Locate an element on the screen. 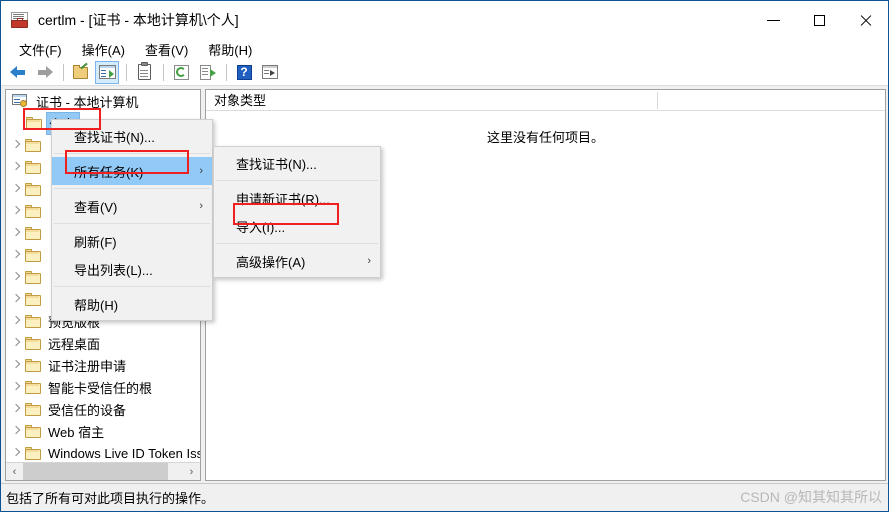  tree-item-smartcard-trusted-roots: 智能卡受信任的根 is located at coordinates (103, 387).